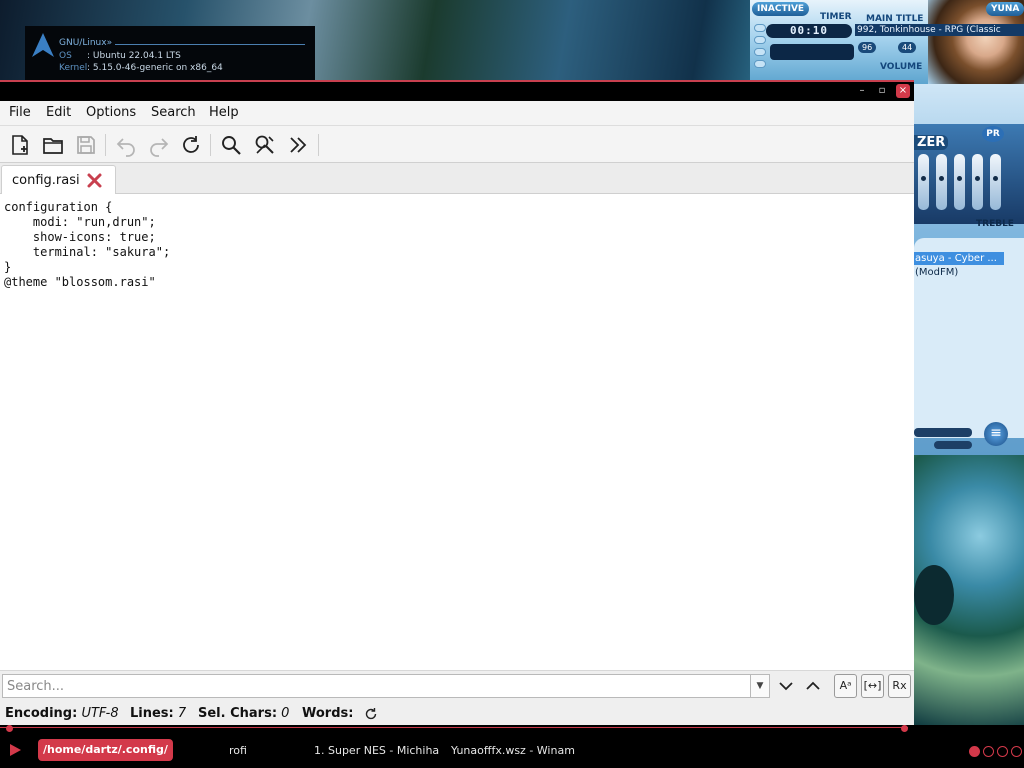 The height and width of the screenshot is (768, 1024). I want to click on visualizer, so click(812, 52).